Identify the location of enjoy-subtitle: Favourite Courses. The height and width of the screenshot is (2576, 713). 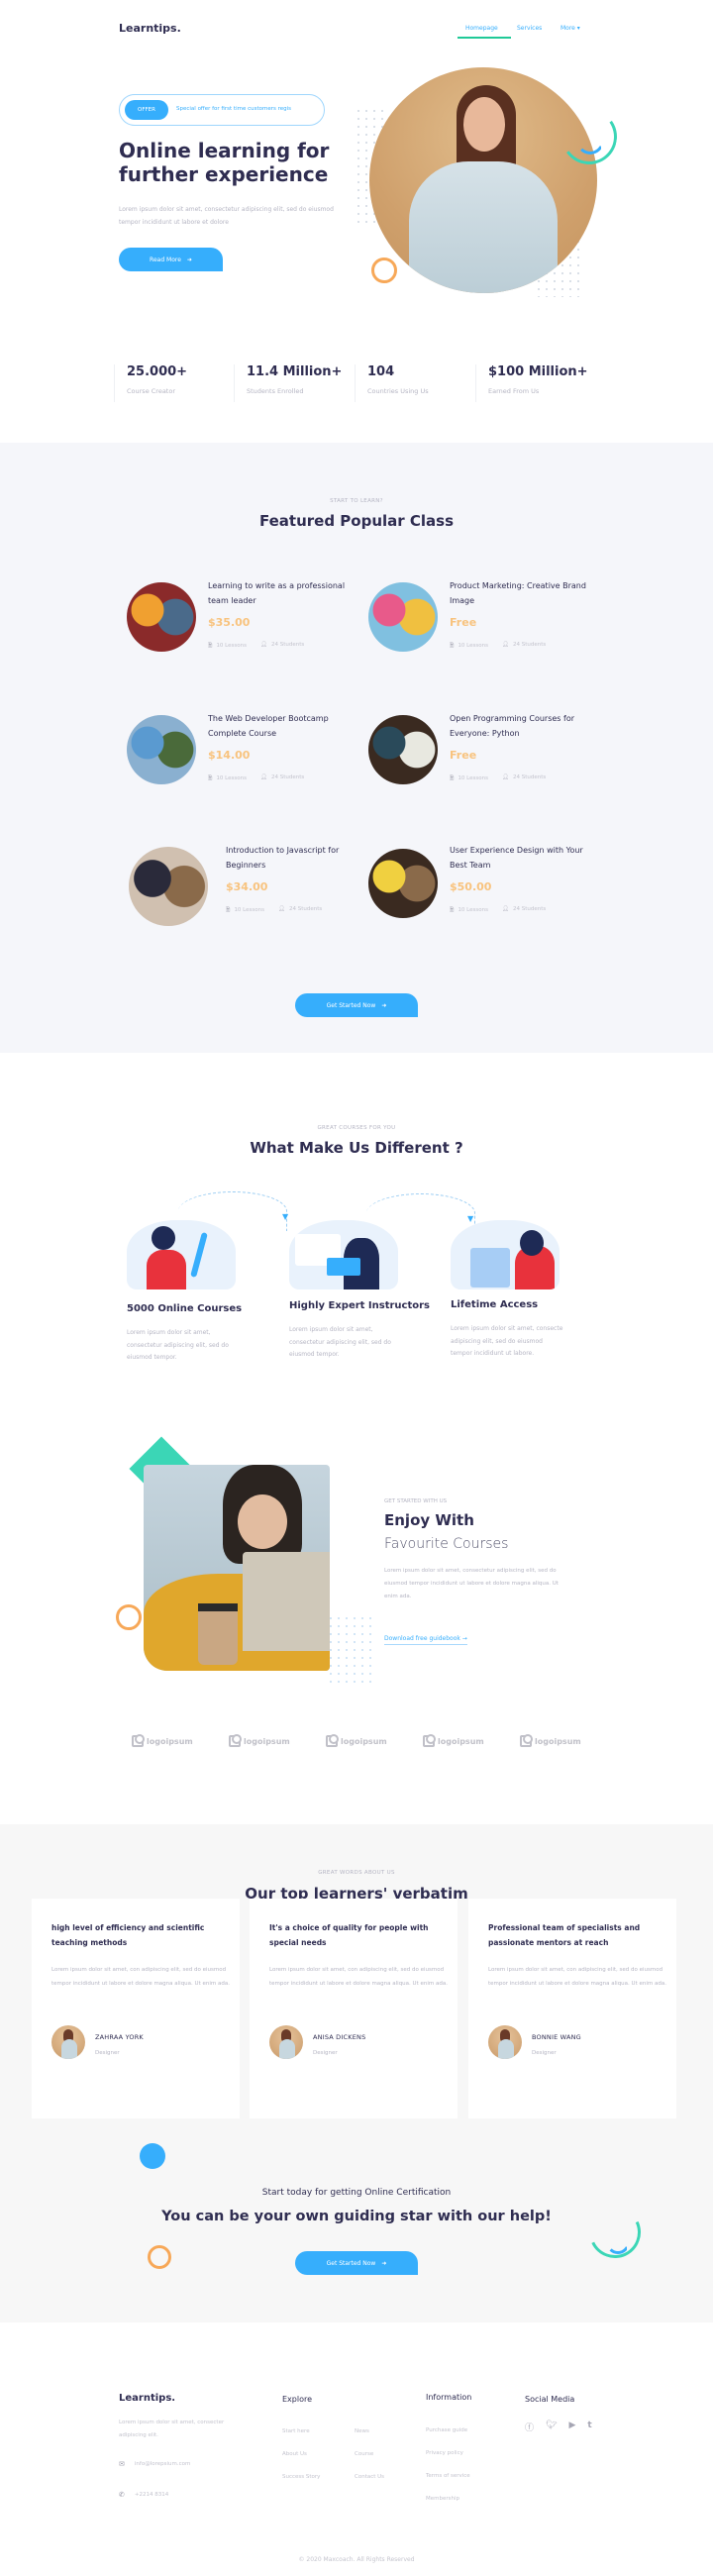
(446, 1544).